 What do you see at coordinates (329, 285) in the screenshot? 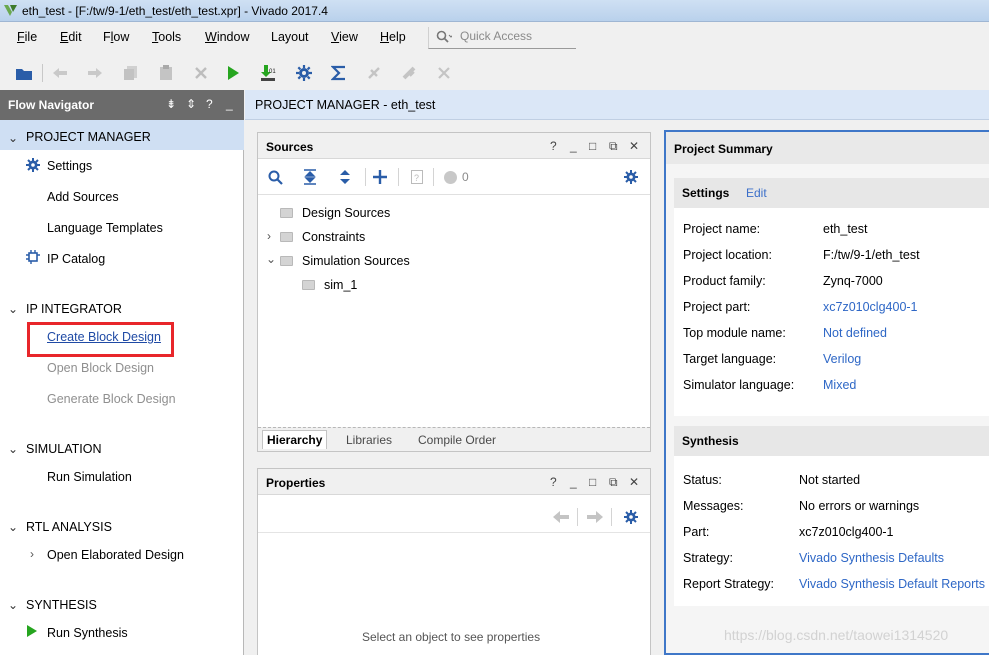
I see `tree-item-sim-1: sim_1` at bounding box center [329, 285].